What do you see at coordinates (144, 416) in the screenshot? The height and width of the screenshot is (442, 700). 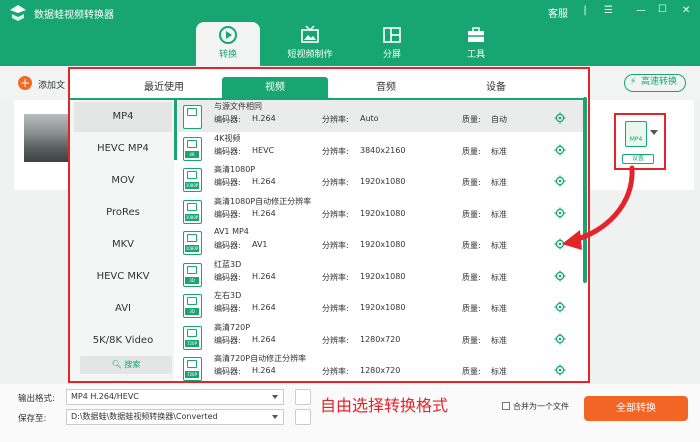 I see `save-path-value: D:\数据蛙\数据蛙视频转换器\Converted` at bounding box center [144, 416].